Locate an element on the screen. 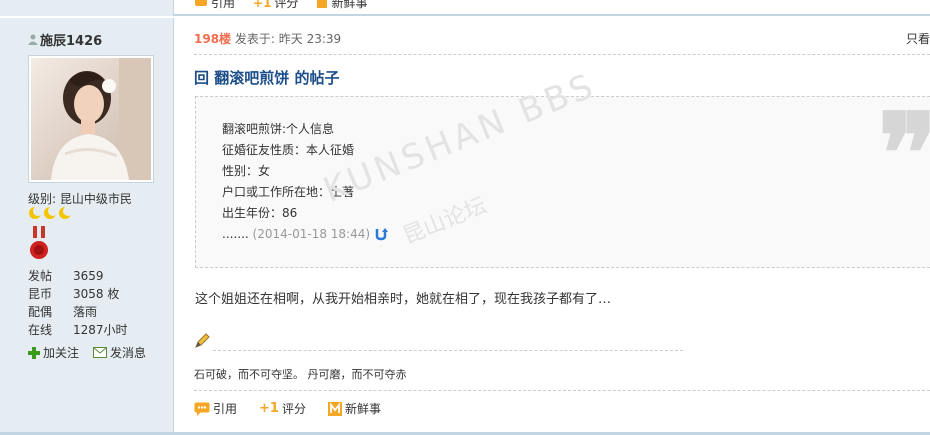 Image resolution: width=930 pixels, height=435 pixels. quote-bubble-icon is located at coordinates (202, 409).